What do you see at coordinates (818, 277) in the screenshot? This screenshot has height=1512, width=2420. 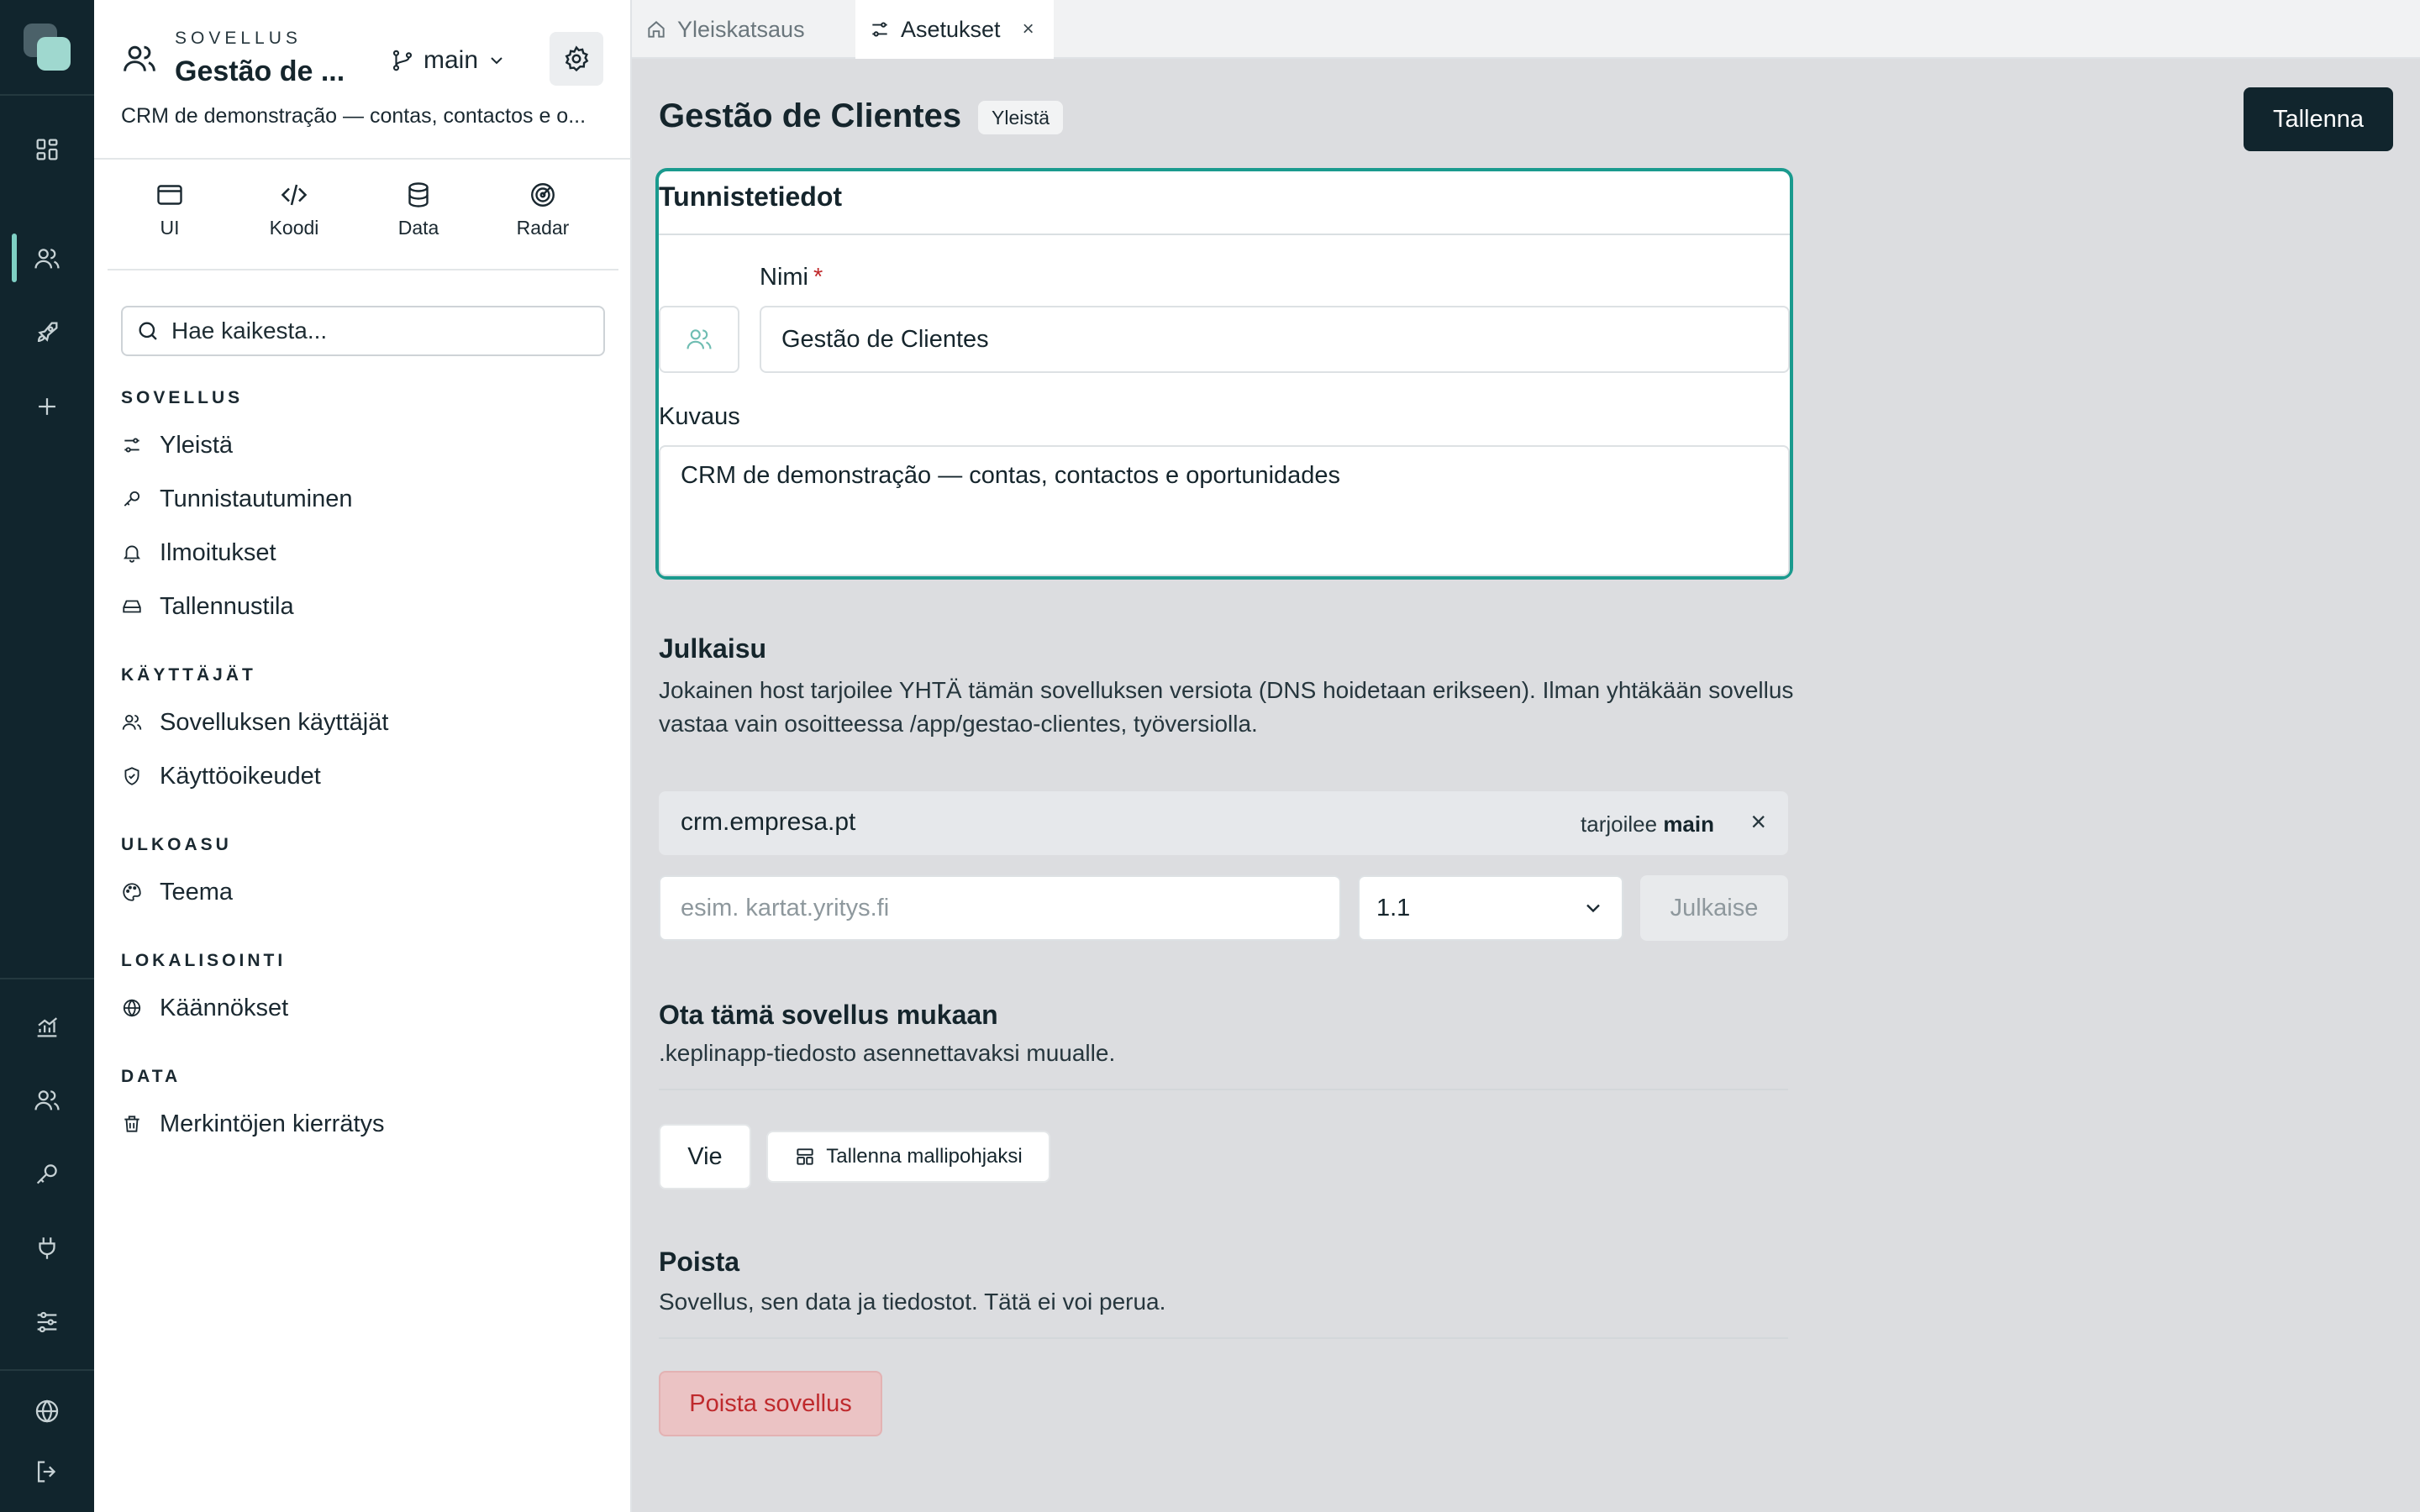 I see `required-mark: *` at bounding box center [818, 277].